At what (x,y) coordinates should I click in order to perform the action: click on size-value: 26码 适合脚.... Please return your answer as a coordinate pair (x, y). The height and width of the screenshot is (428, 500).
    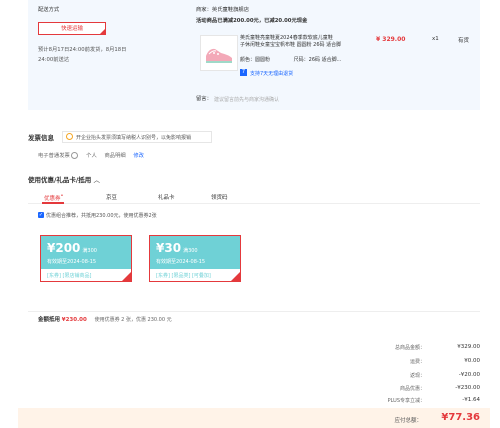
    Looking at the image, I should click on (325, 60).